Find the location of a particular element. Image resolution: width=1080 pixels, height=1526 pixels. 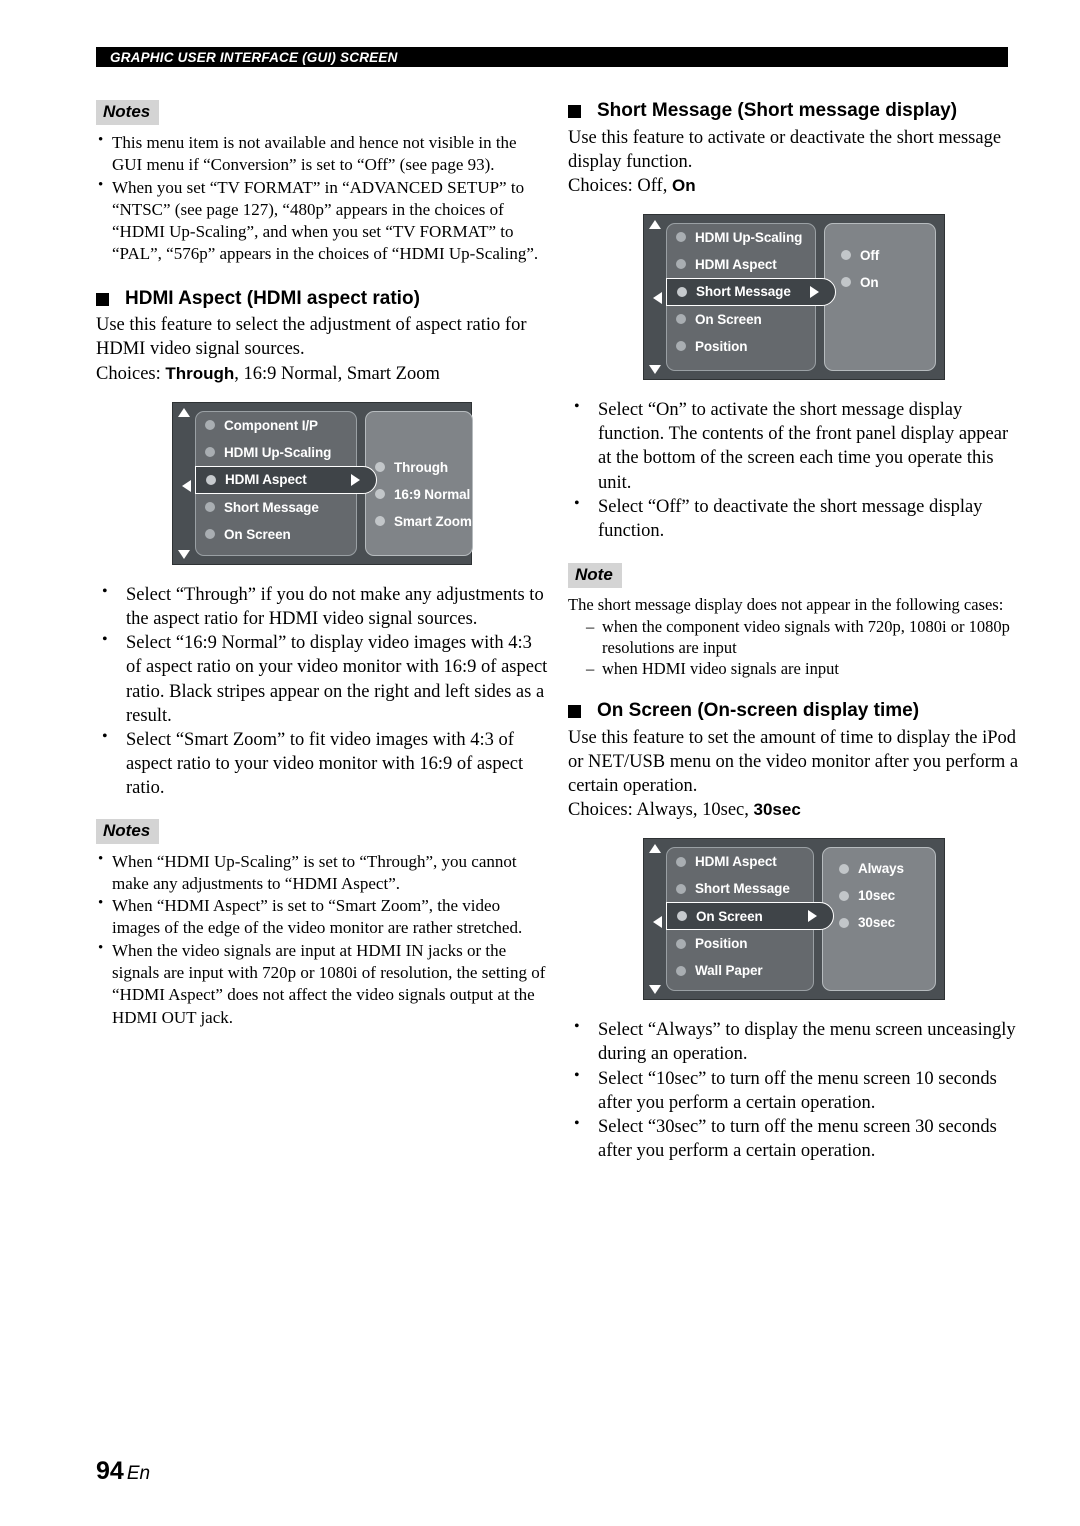

page-number: 94 is located at coordinates (110, 1471).